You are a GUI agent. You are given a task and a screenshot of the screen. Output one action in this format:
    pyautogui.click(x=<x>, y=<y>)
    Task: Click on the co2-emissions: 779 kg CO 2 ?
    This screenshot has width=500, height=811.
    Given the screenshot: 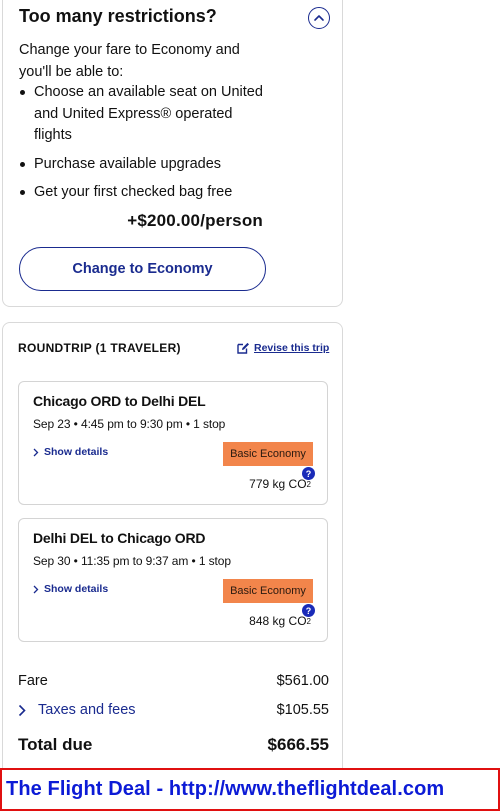 What is the action you would take?
    pyautogui.click(x=282, y=479)
    